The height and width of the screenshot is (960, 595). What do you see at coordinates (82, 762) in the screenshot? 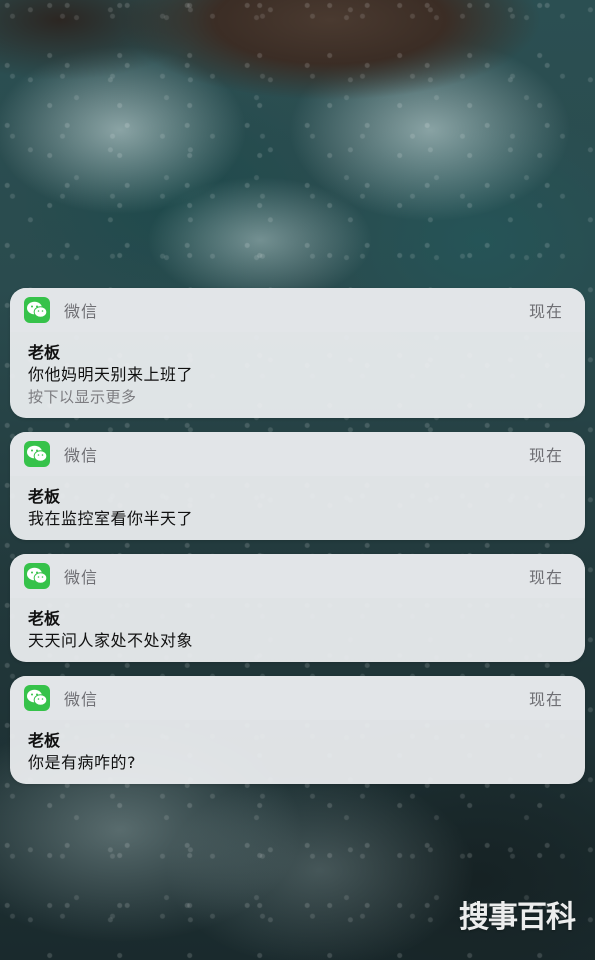
I see `notification-message: 你是有病咋的?` at bounding box center [82, 762].